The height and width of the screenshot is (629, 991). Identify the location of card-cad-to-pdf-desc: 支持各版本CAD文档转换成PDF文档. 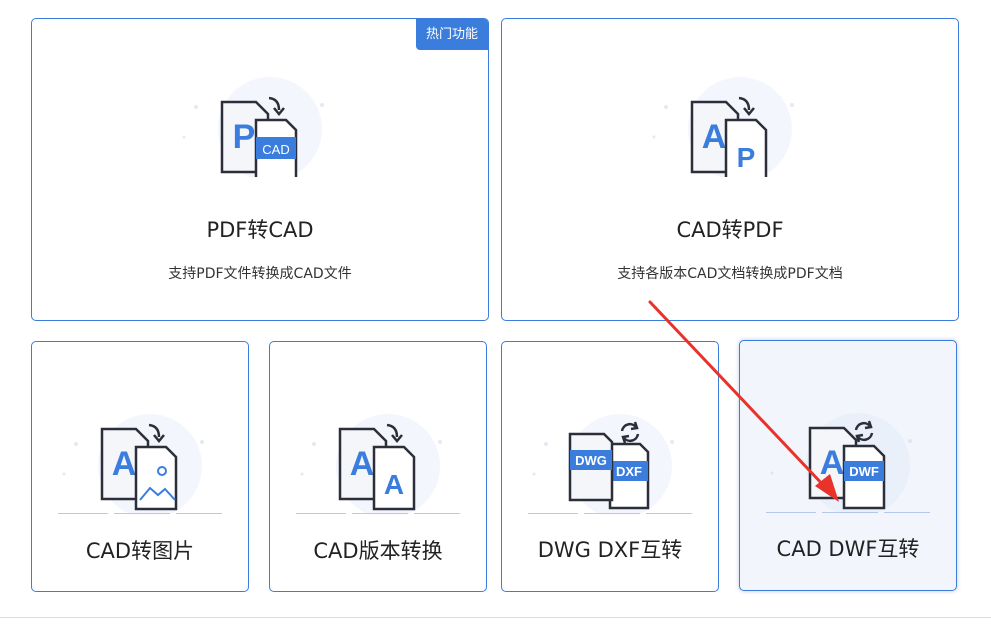
(730, 274).